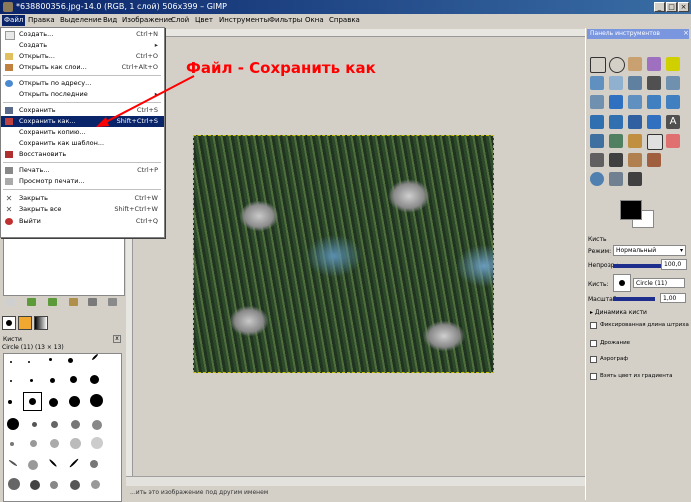 This screenshot has height=502, width=691. What do you see at coordinates (597, 141) in the screenshot?
I see `bucket-fill-tool-icon` at bounding box center [597, 141].